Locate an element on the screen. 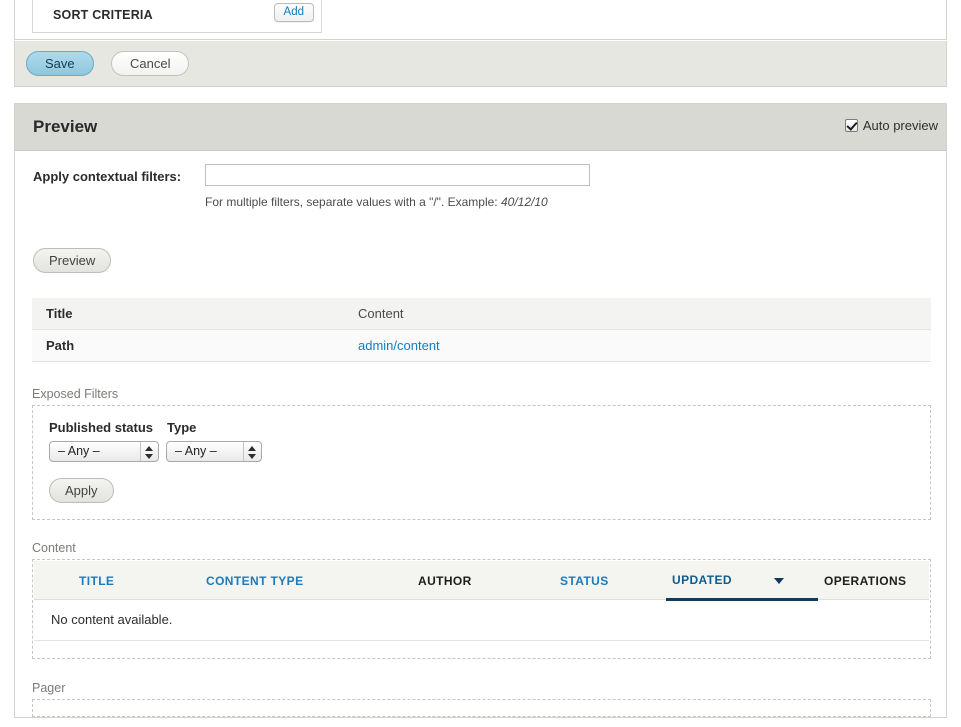 This screenshot has width=961, height=727. table-bottom-rule is located at coordinates (481, 640).